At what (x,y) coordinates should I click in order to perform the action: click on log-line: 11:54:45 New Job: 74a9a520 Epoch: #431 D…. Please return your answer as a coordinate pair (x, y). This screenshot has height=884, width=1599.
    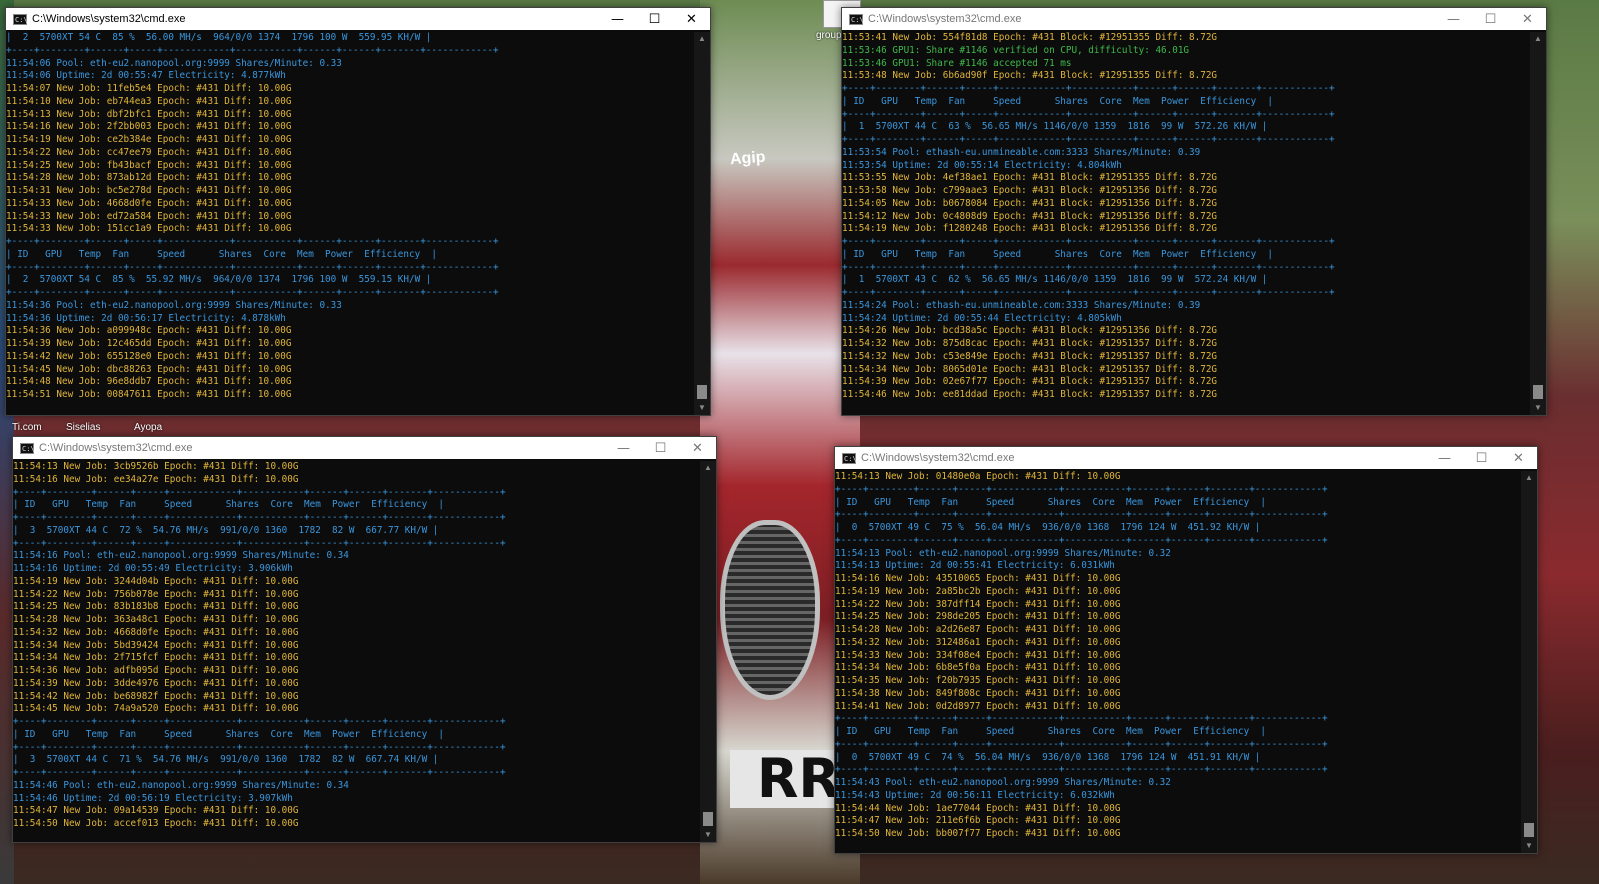
    Looking at the image, I should click on (156, 709).